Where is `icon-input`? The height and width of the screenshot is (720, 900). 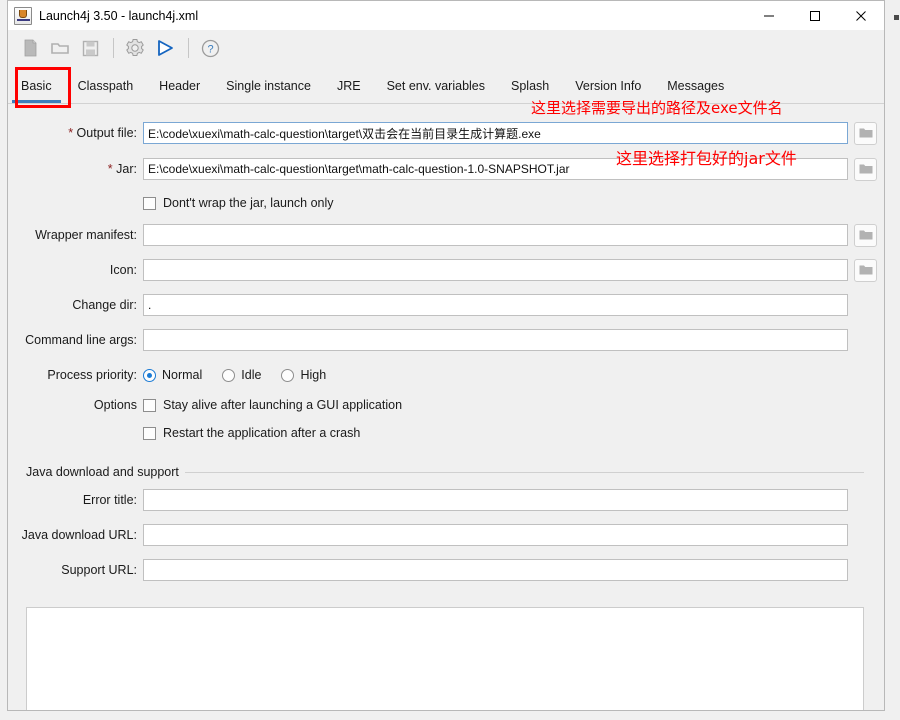 icon-input is located at coordinates (495, 270).